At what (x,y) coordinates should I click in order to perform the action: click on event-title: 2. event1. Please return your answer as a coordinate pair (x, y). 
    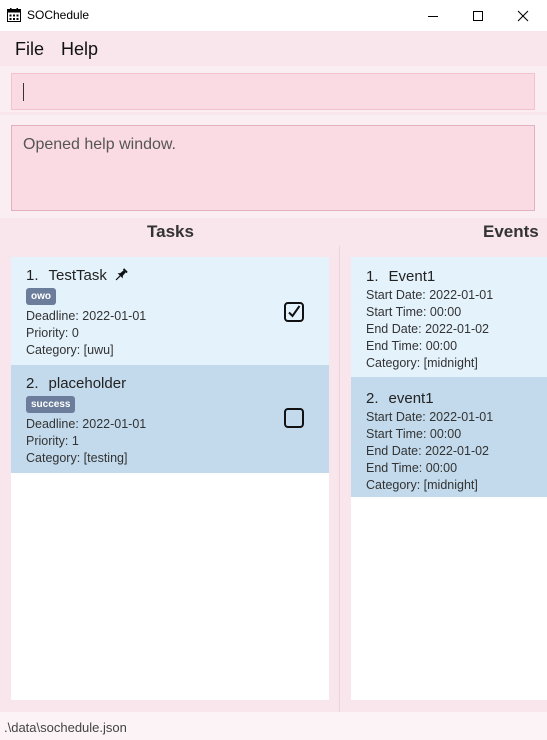
    Looking at the image, I should click on (449, 398).